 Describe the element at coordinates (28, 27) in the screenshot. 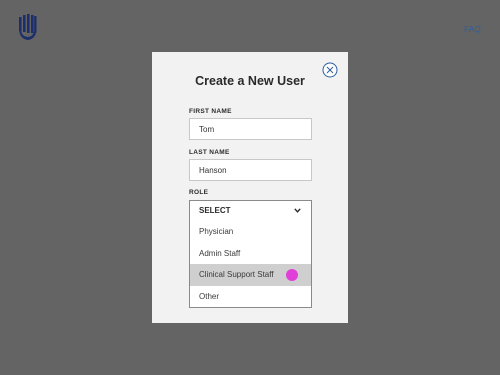

I see `brand-logo-icon` at that location.